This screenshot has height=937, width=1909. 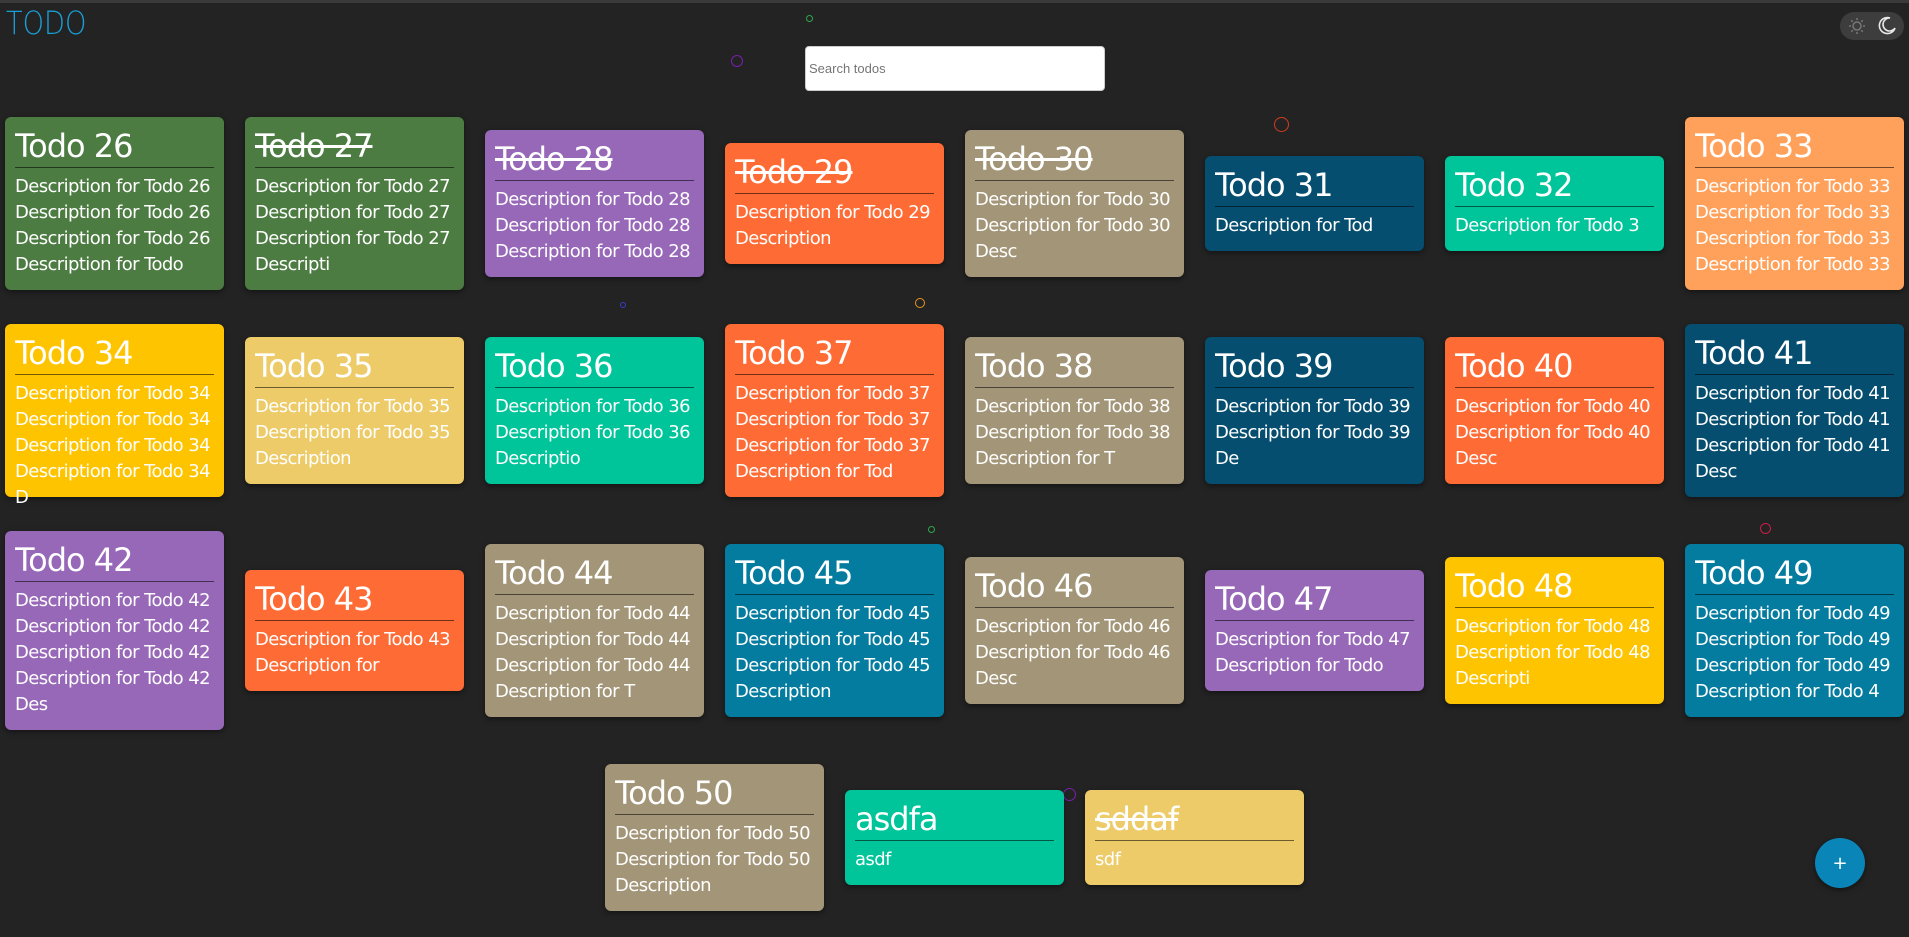 I want to click on todo-description-line: Description for Todo 34 D, so click(x=113, y=484).